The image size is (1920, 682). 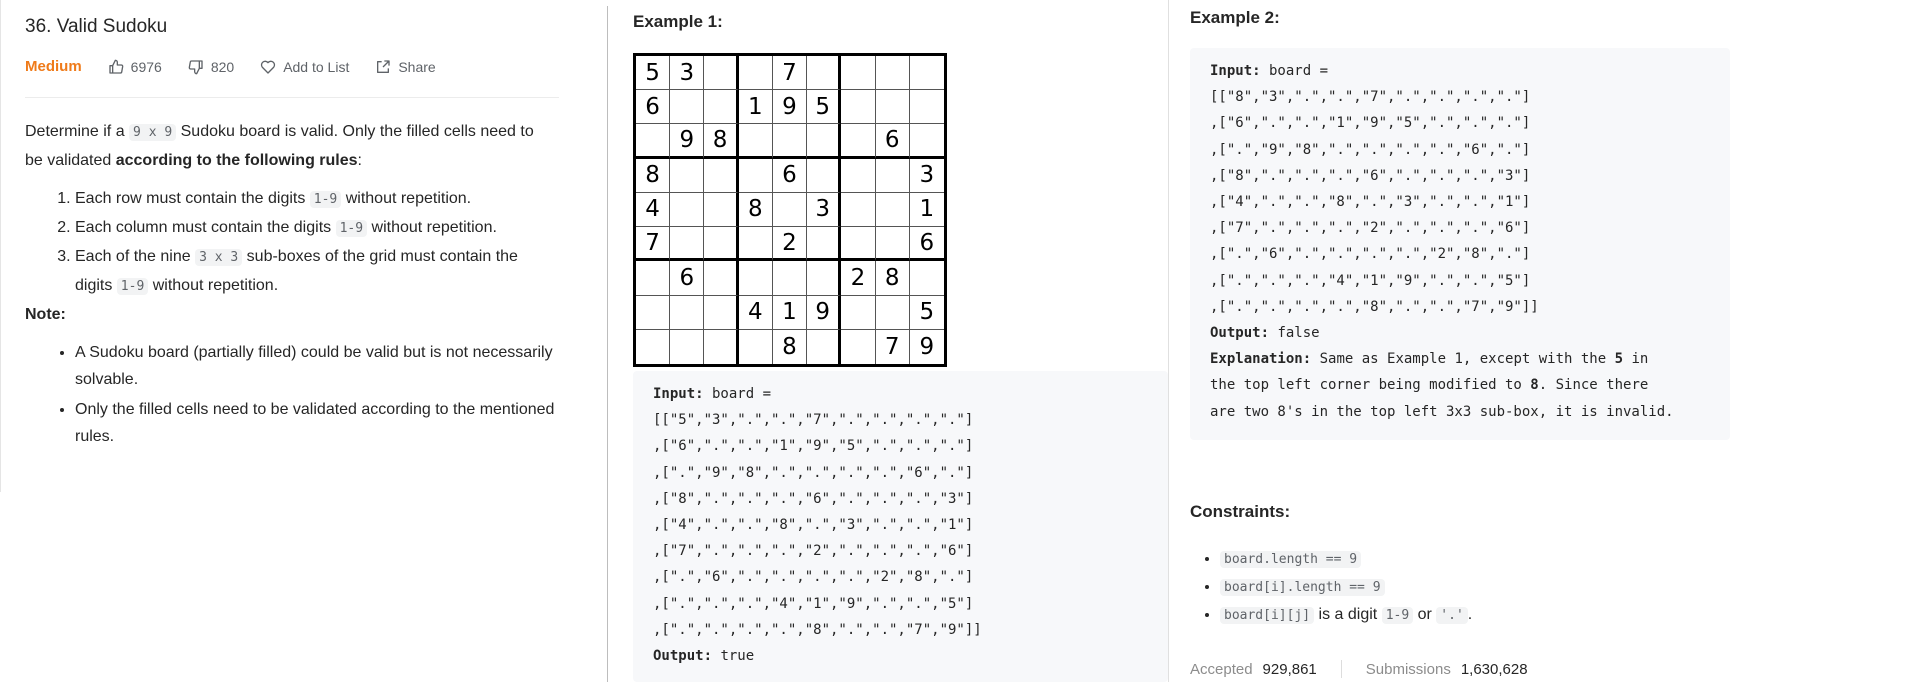 I want to click on explanation-bold: 8, so click(x=1534, y=385).